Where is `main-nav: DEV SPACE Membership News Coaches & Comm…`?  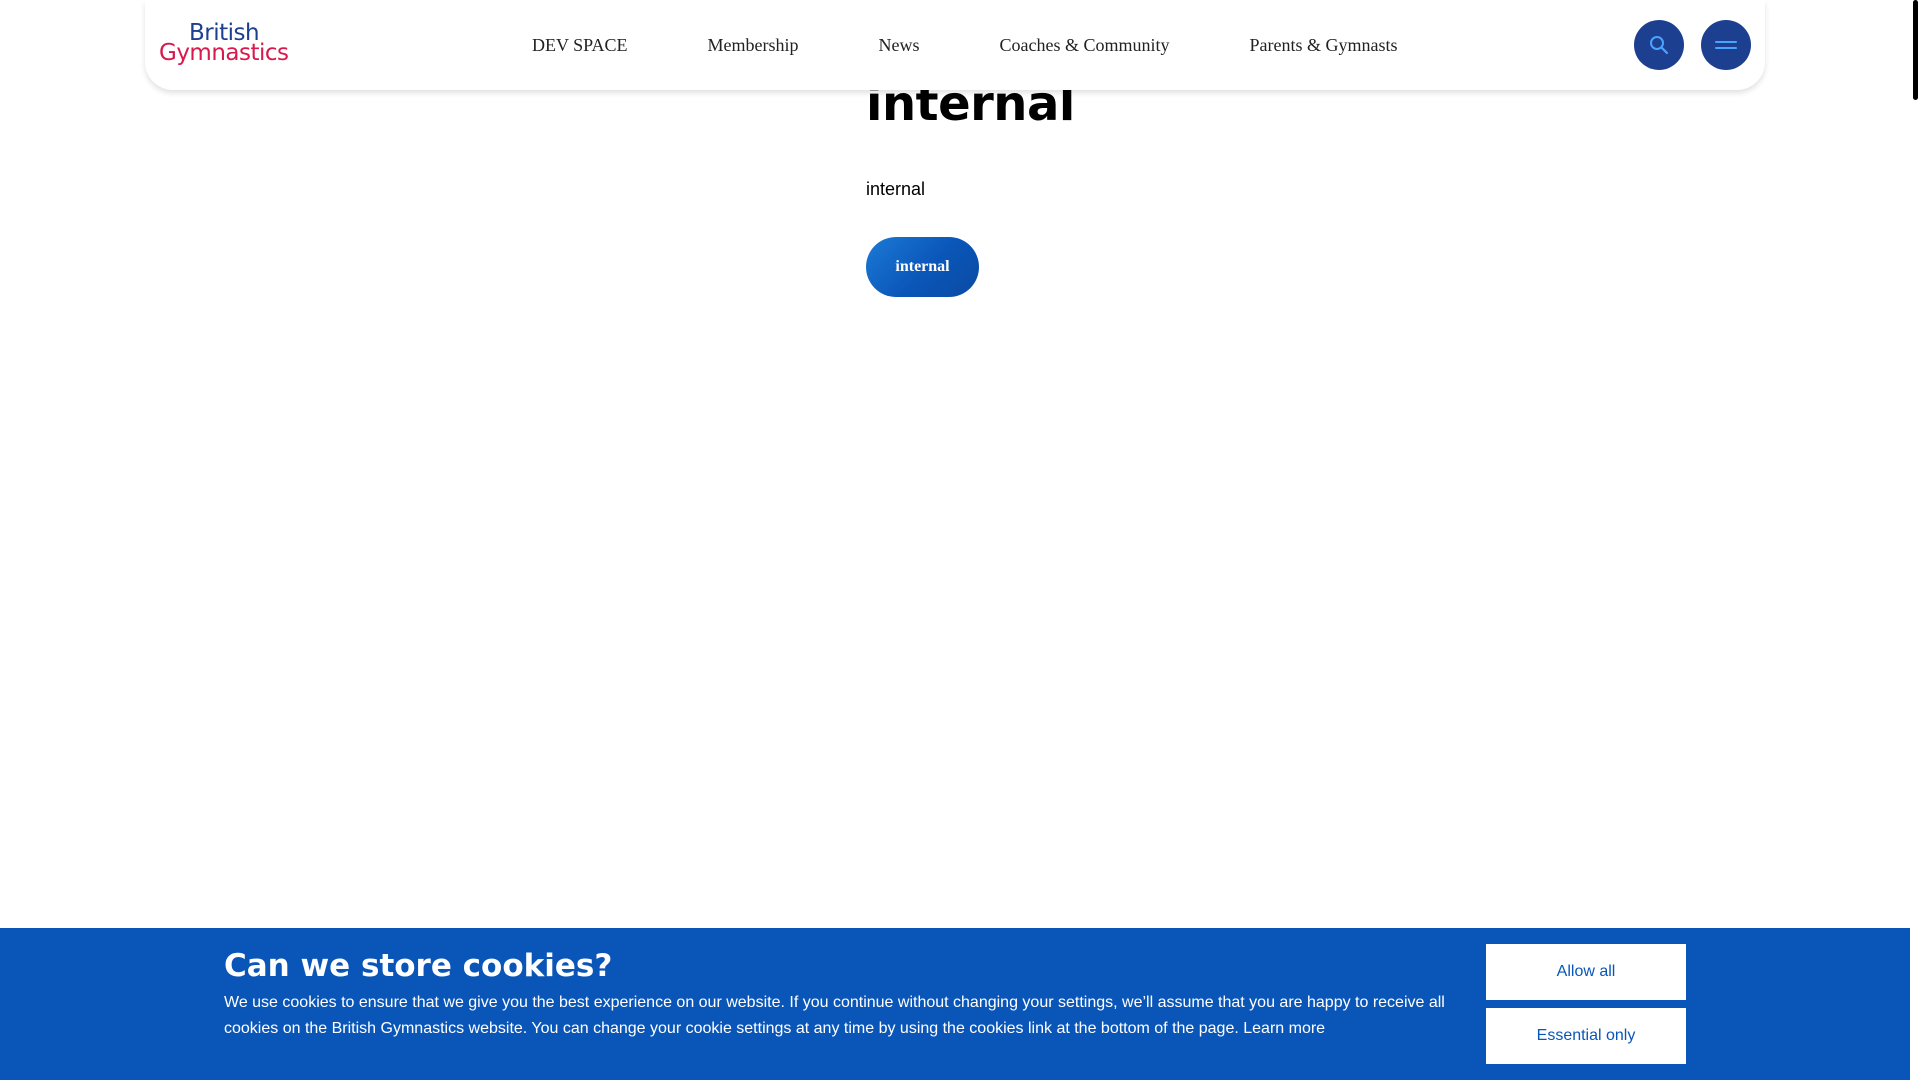
main-nav: DEV SPACE Membership News Coaches & Comm… is located at coordinates (965, 45).